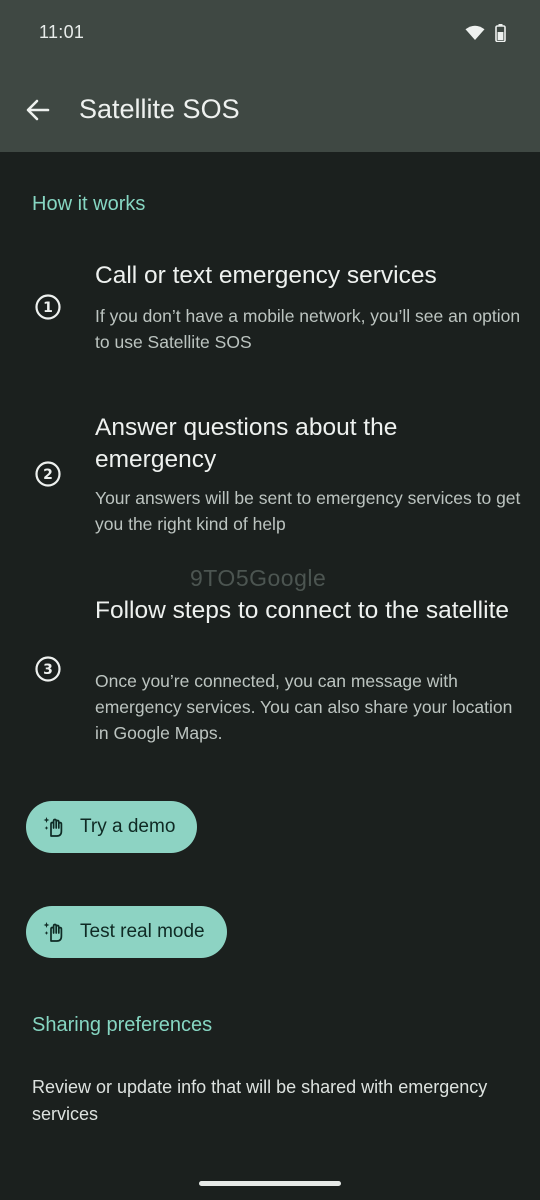 Image resolution: width=540 pixels, height=1200 pixels. Describe the element at coordinates (270, 111) in the screenshot. I see `app-bar: Satellite SOS` at that location.